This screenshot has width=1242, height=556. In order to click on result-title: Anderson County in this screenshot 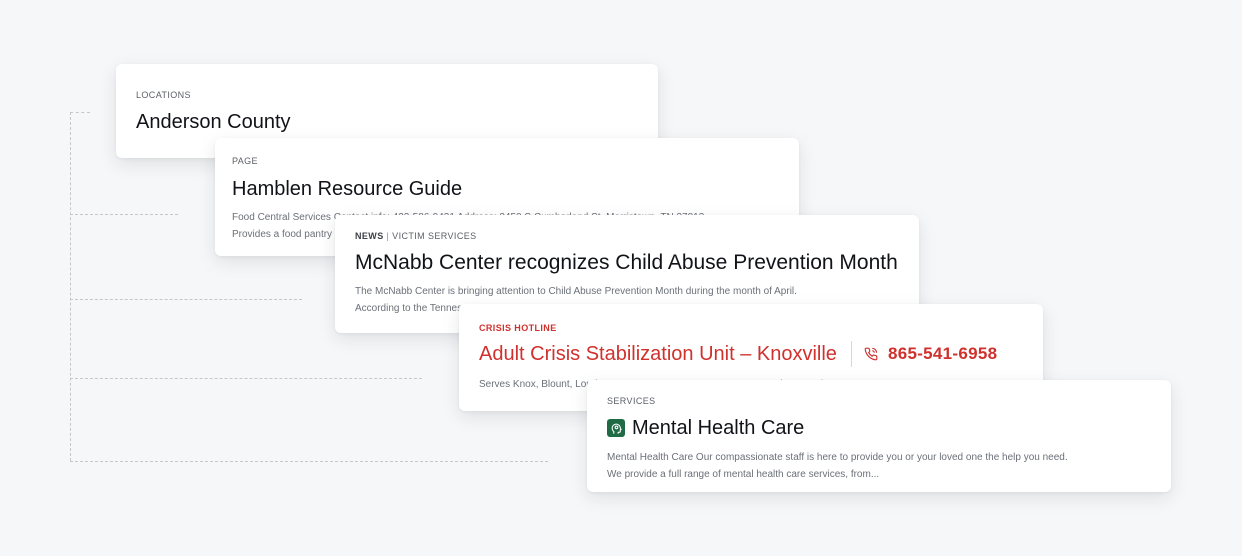, I will do `click(387, 122)`.